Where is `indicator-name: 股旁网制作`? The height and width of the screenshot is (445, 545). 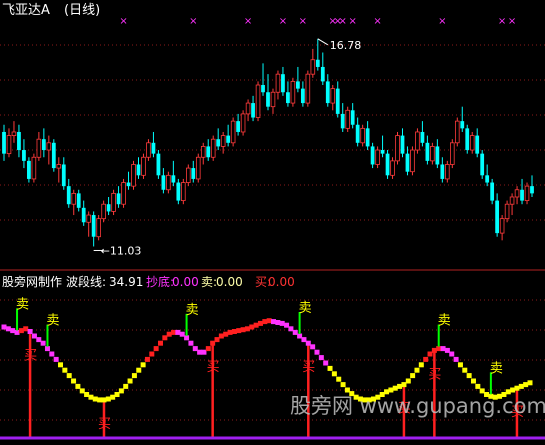 indicator-name: 股旁网制作 is located at coordinates (32, 281).